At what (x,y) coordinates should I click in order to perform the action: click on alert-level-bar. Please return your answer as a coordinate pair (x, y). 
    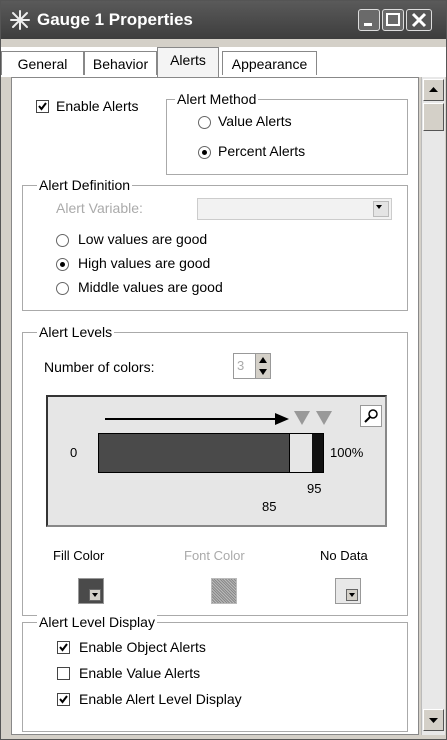
    Looking at the image, I should click on (211, 453).